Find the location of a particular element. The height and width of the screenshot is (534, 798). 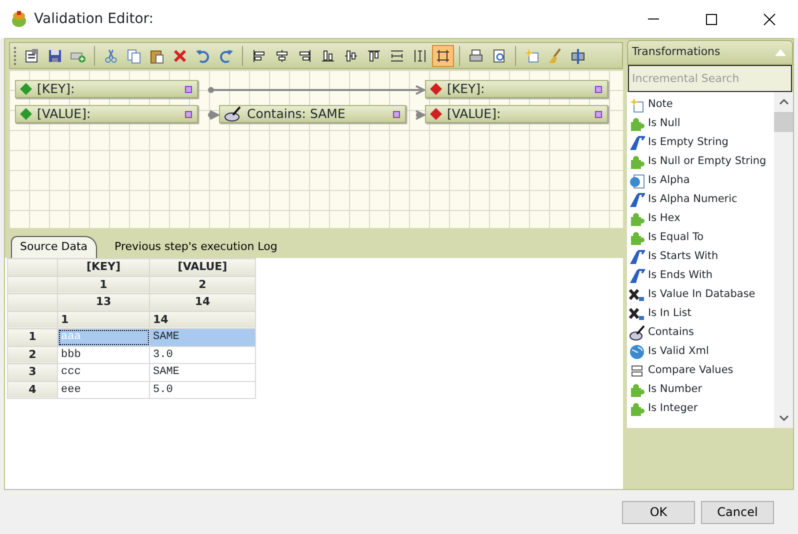

connection-icon is located at coordinates (578, 56).